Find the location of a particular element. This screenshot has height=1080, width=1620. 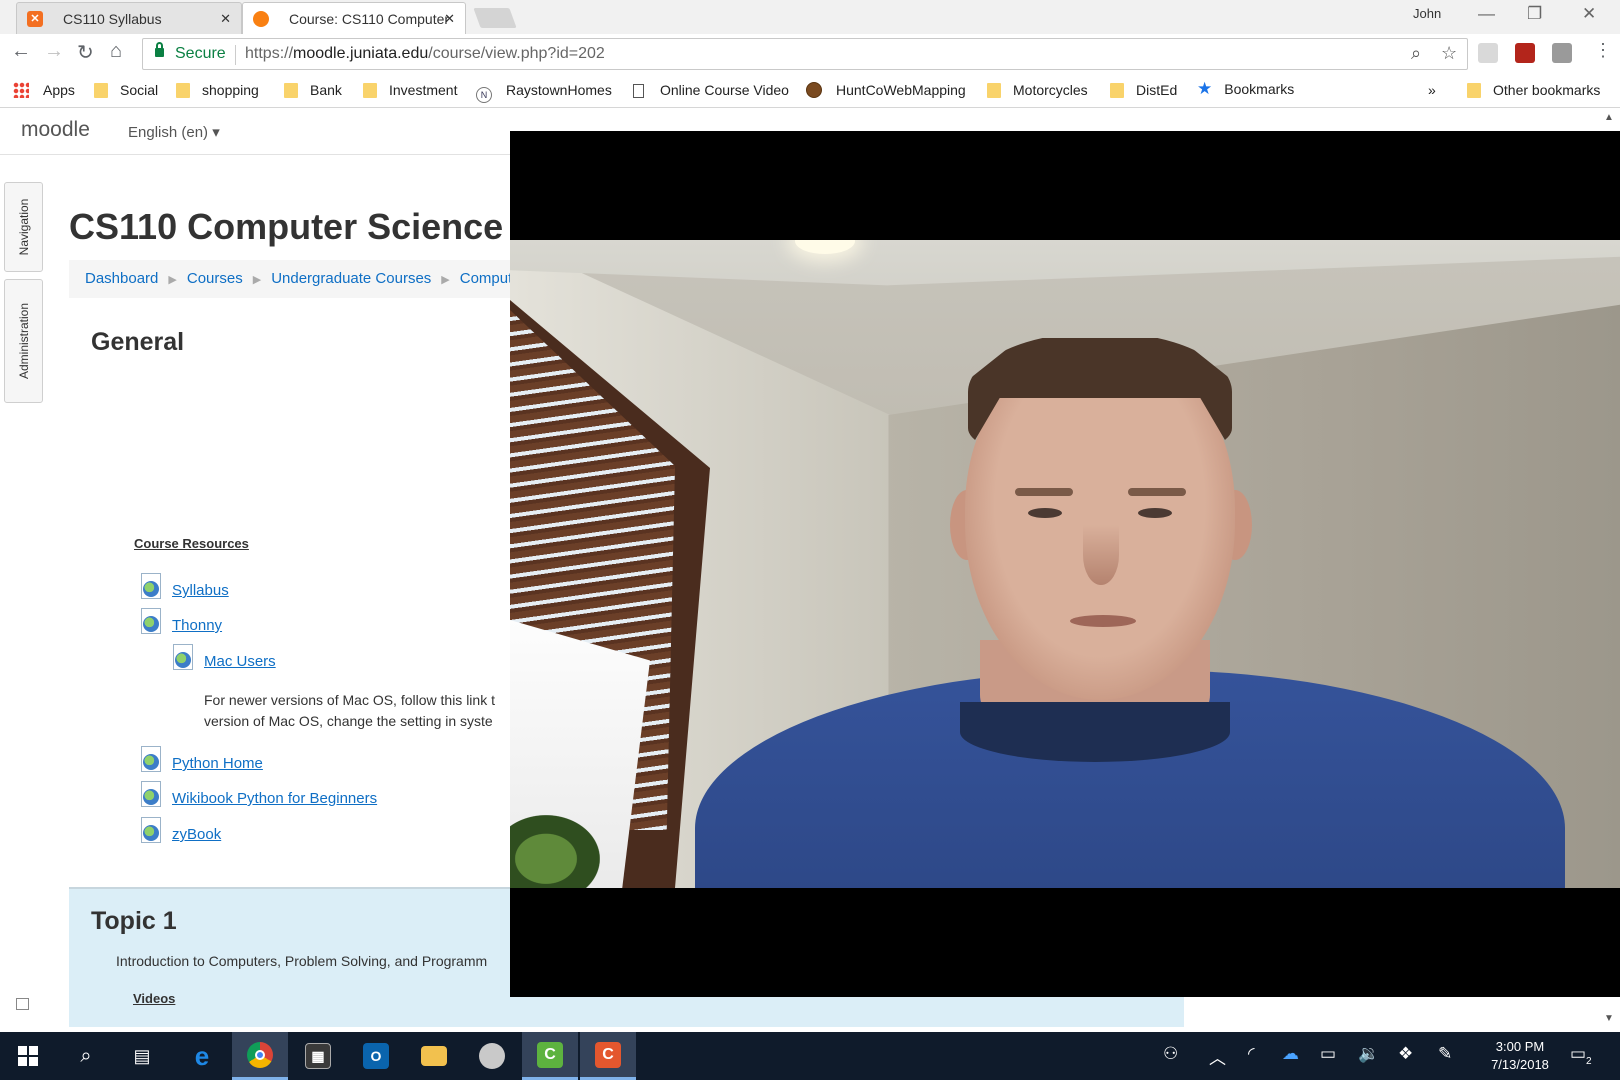

bookmark-huntco-web-mapping: HuntCoWebMapping is located at coordinates (892, 90).